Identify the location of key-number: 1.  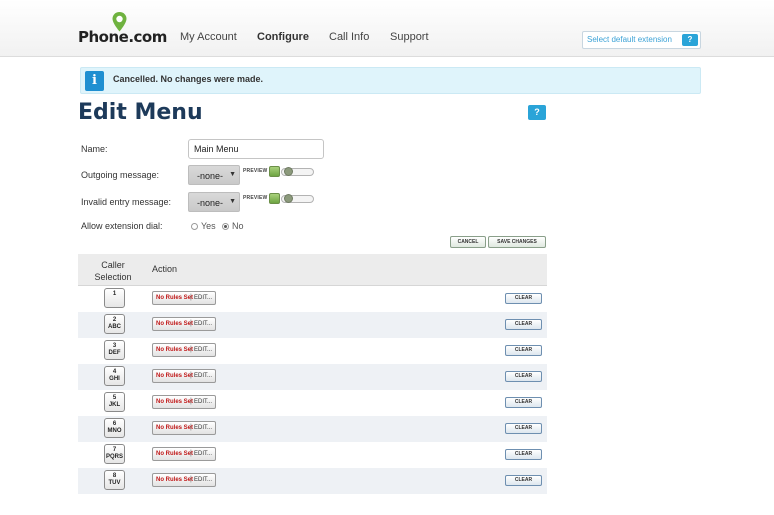
(114, 294).